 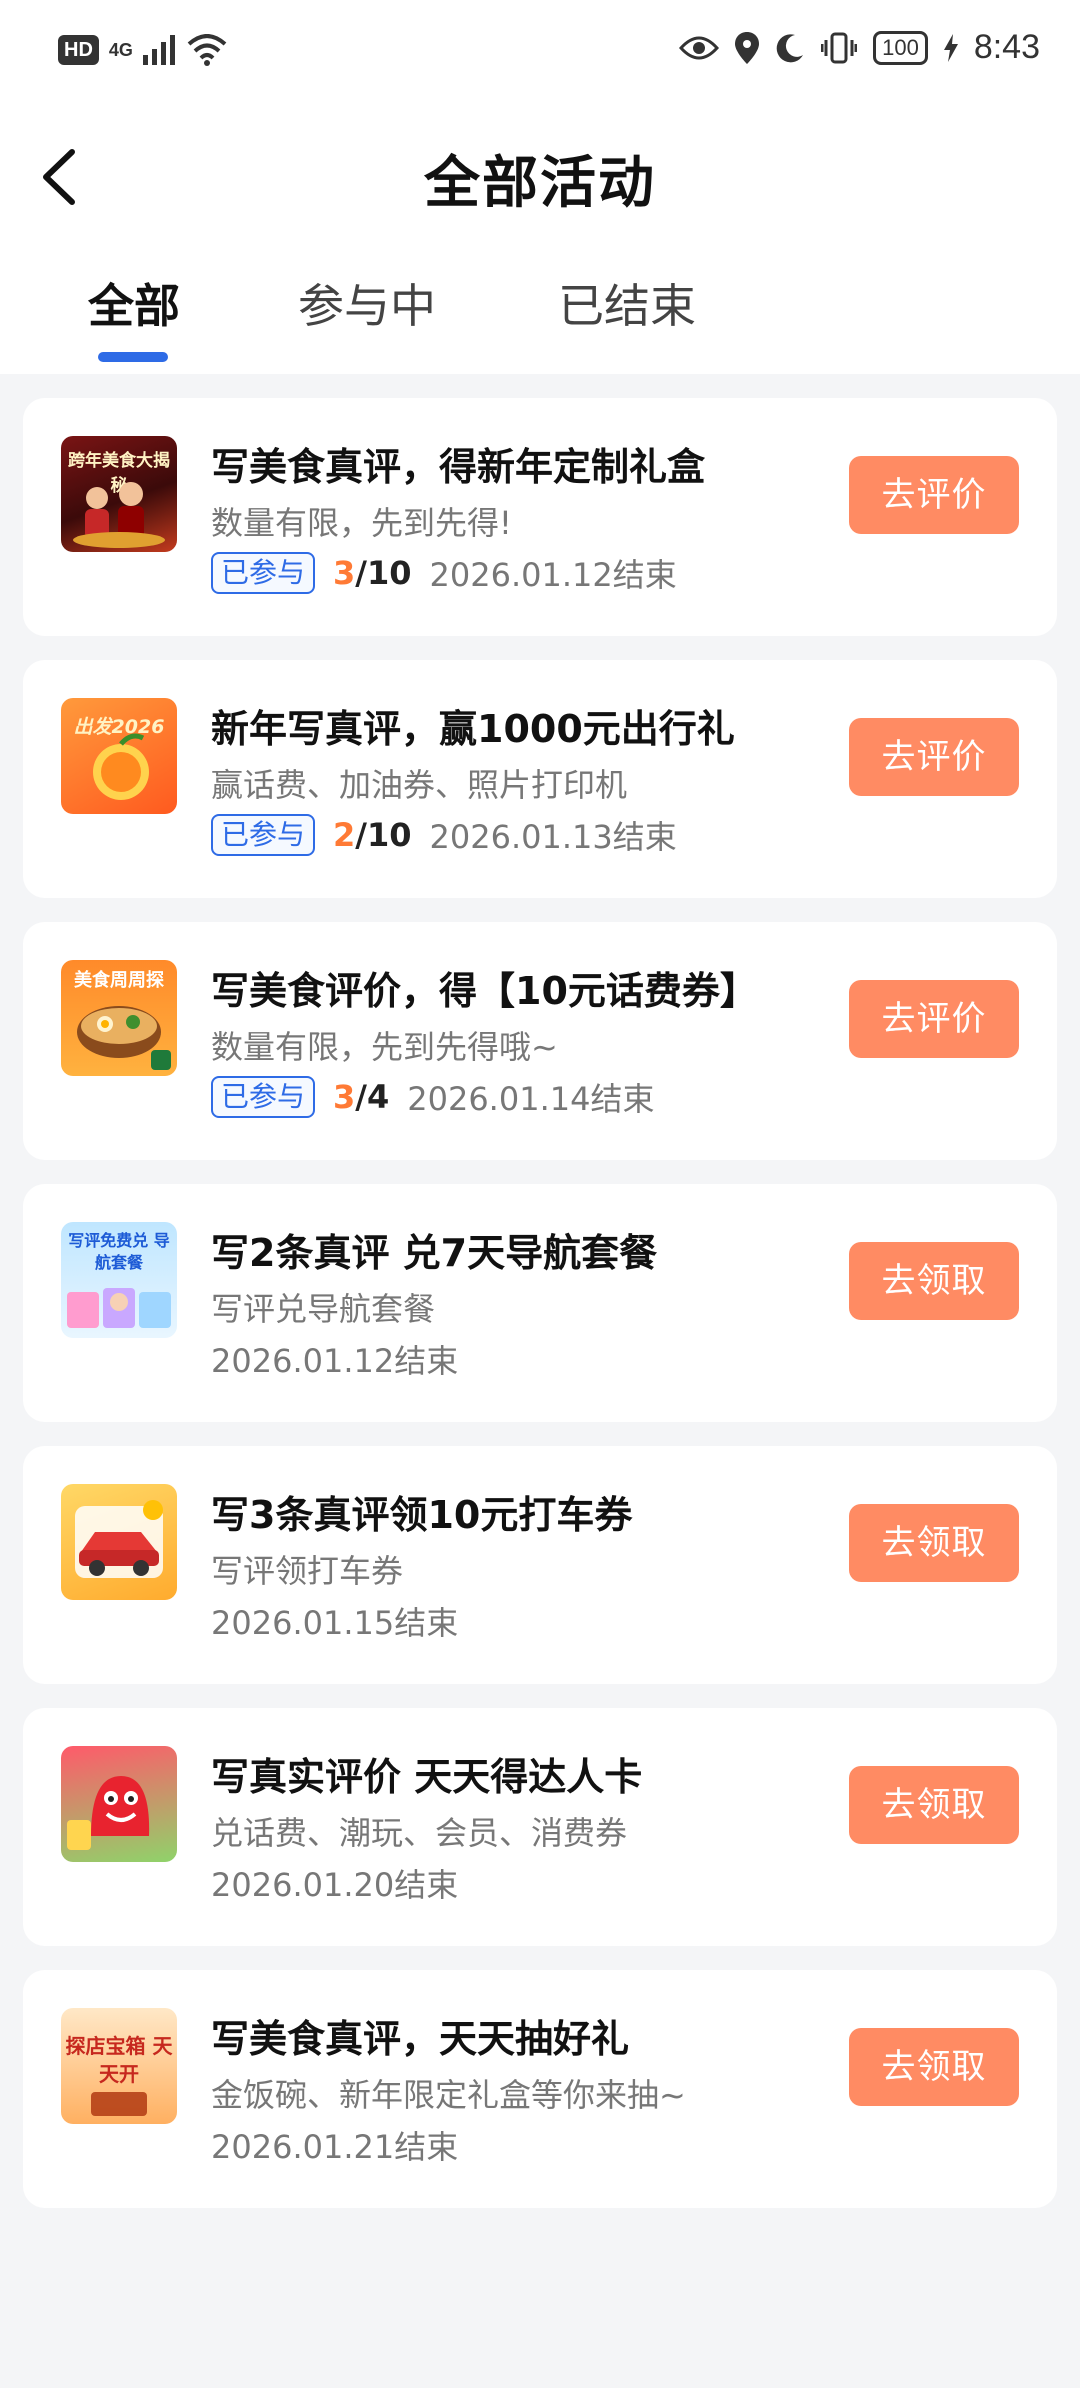 I want to click on activity-meta: 2026.01.12结束, so click(x=334, y=1359).